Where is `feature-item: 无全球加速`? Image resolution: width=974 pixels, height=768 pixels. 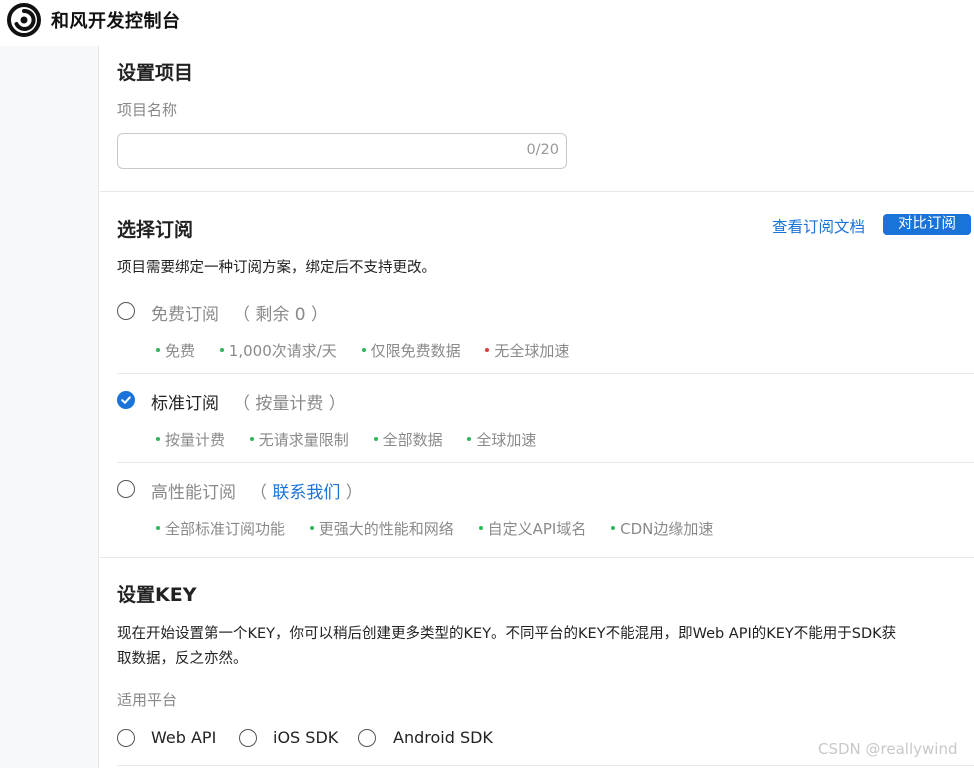 feature-item: 无全球加速 is located at coordinates (527, 350).